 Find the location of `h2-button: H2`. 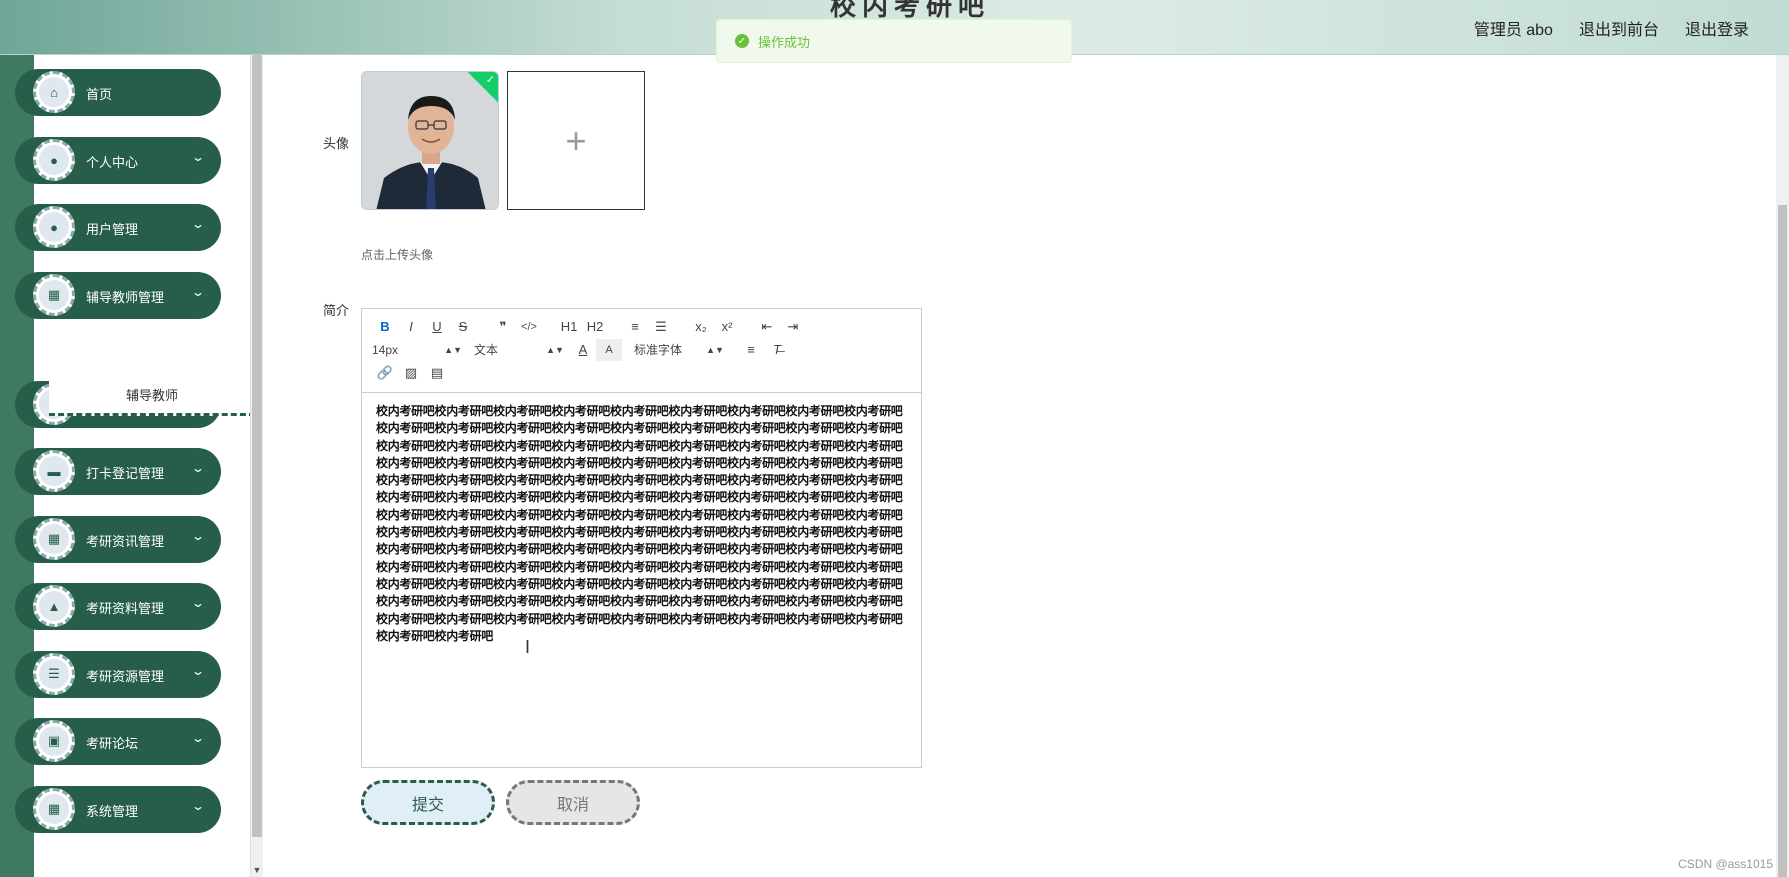

h2-button: H2 is located at coordinates (595, 327).